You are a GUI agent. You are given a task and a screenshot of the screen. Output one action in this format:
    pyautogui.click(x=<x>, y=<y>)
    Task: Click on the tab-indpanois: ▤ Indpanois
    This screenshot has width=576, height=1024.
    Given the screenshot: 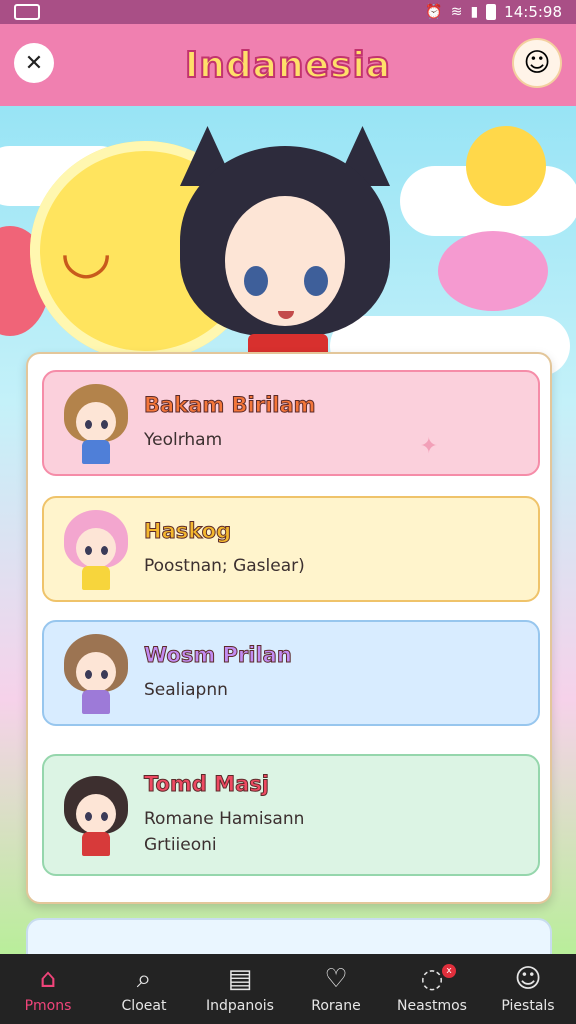 What is the action you would take?
    pyautogui.click(x=240, y=989)
    